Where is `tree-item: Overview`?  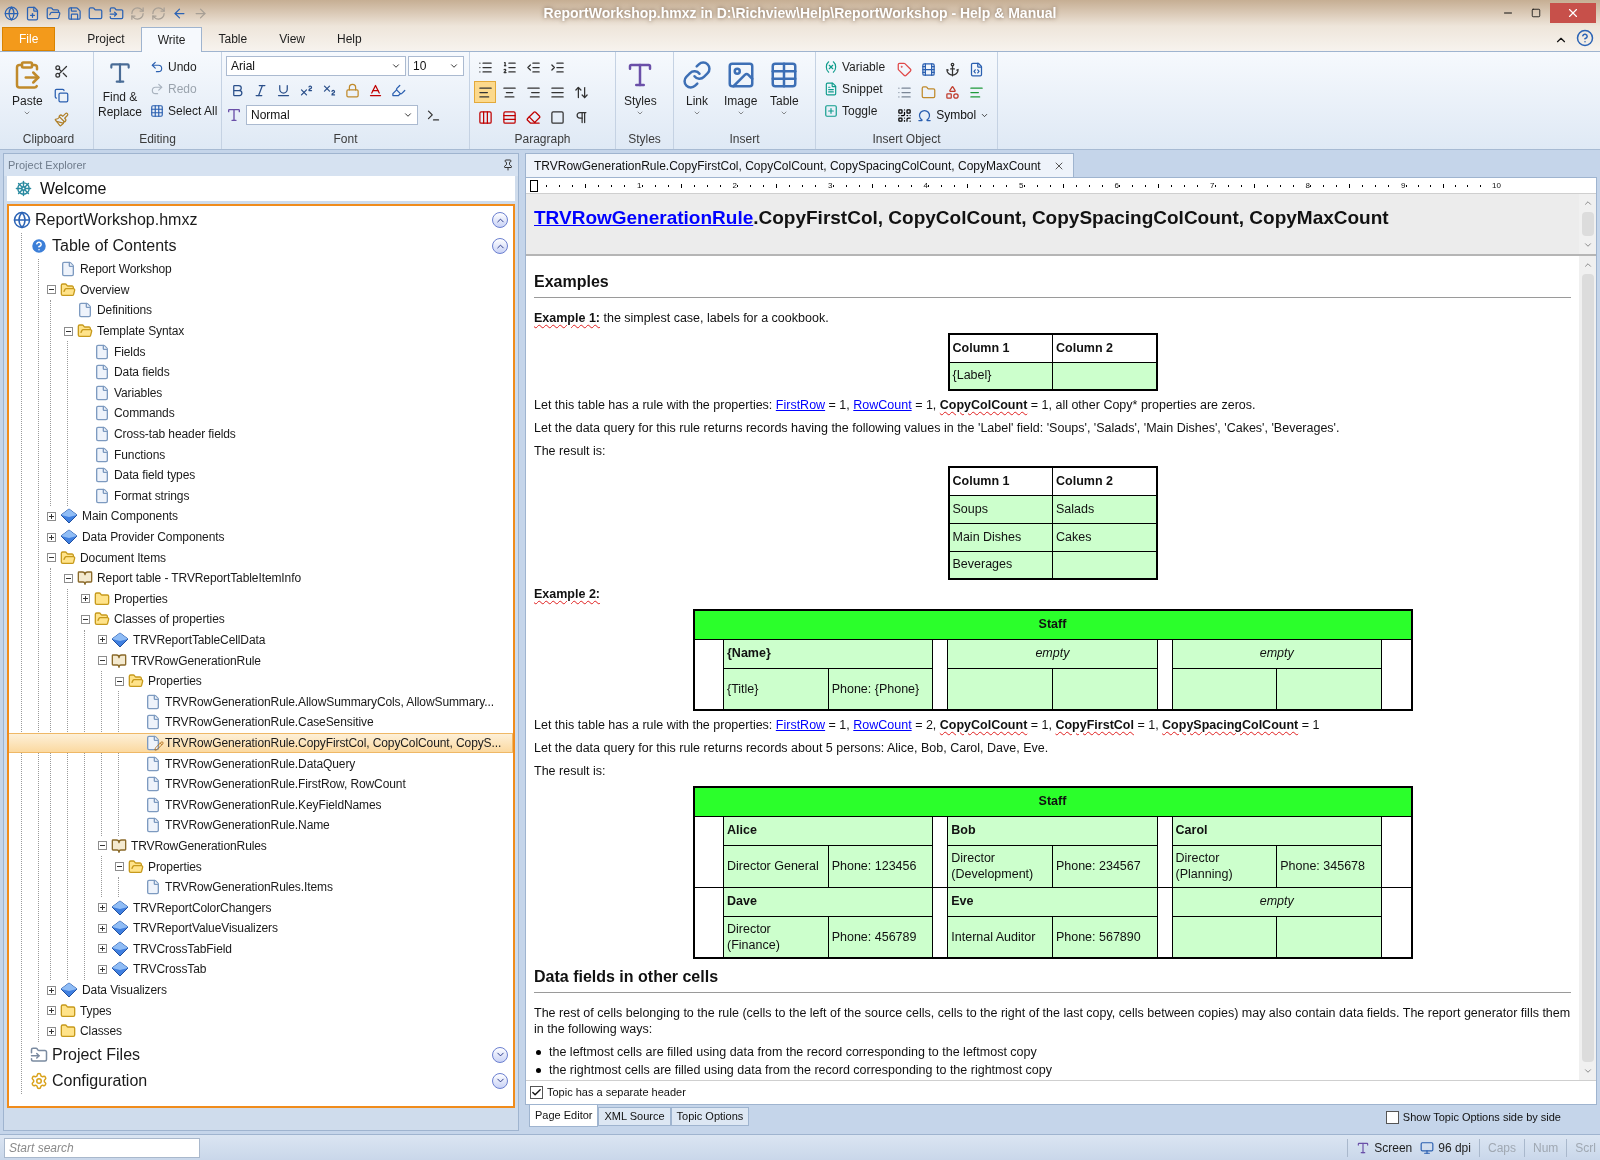
tree-item: Overview is located at coordinates (279, 290).